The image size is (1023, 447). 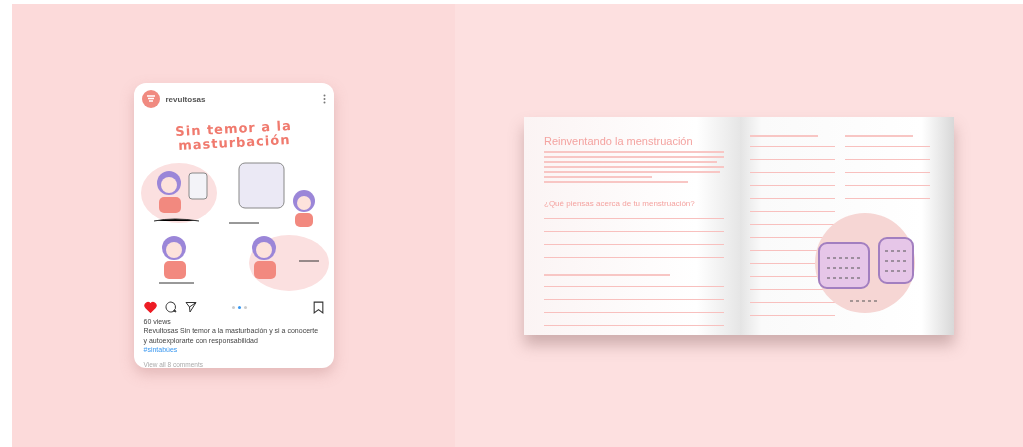 What do you see at coordinates (233, 136) in the screenshot?
I see `illustration-title: Sin temor a la masturbación` at bounding box center [233, 136].